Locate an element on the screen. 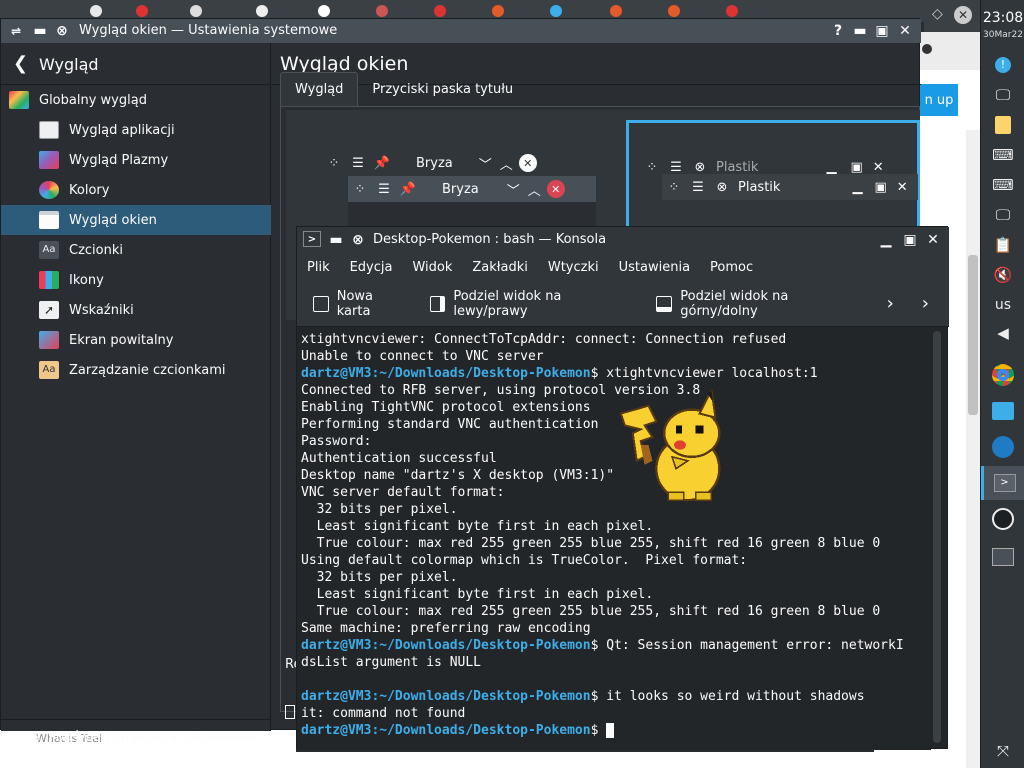 The image size is (1024, 768). sidebar-item-label: Kolory is located at coordinates (89, 190).